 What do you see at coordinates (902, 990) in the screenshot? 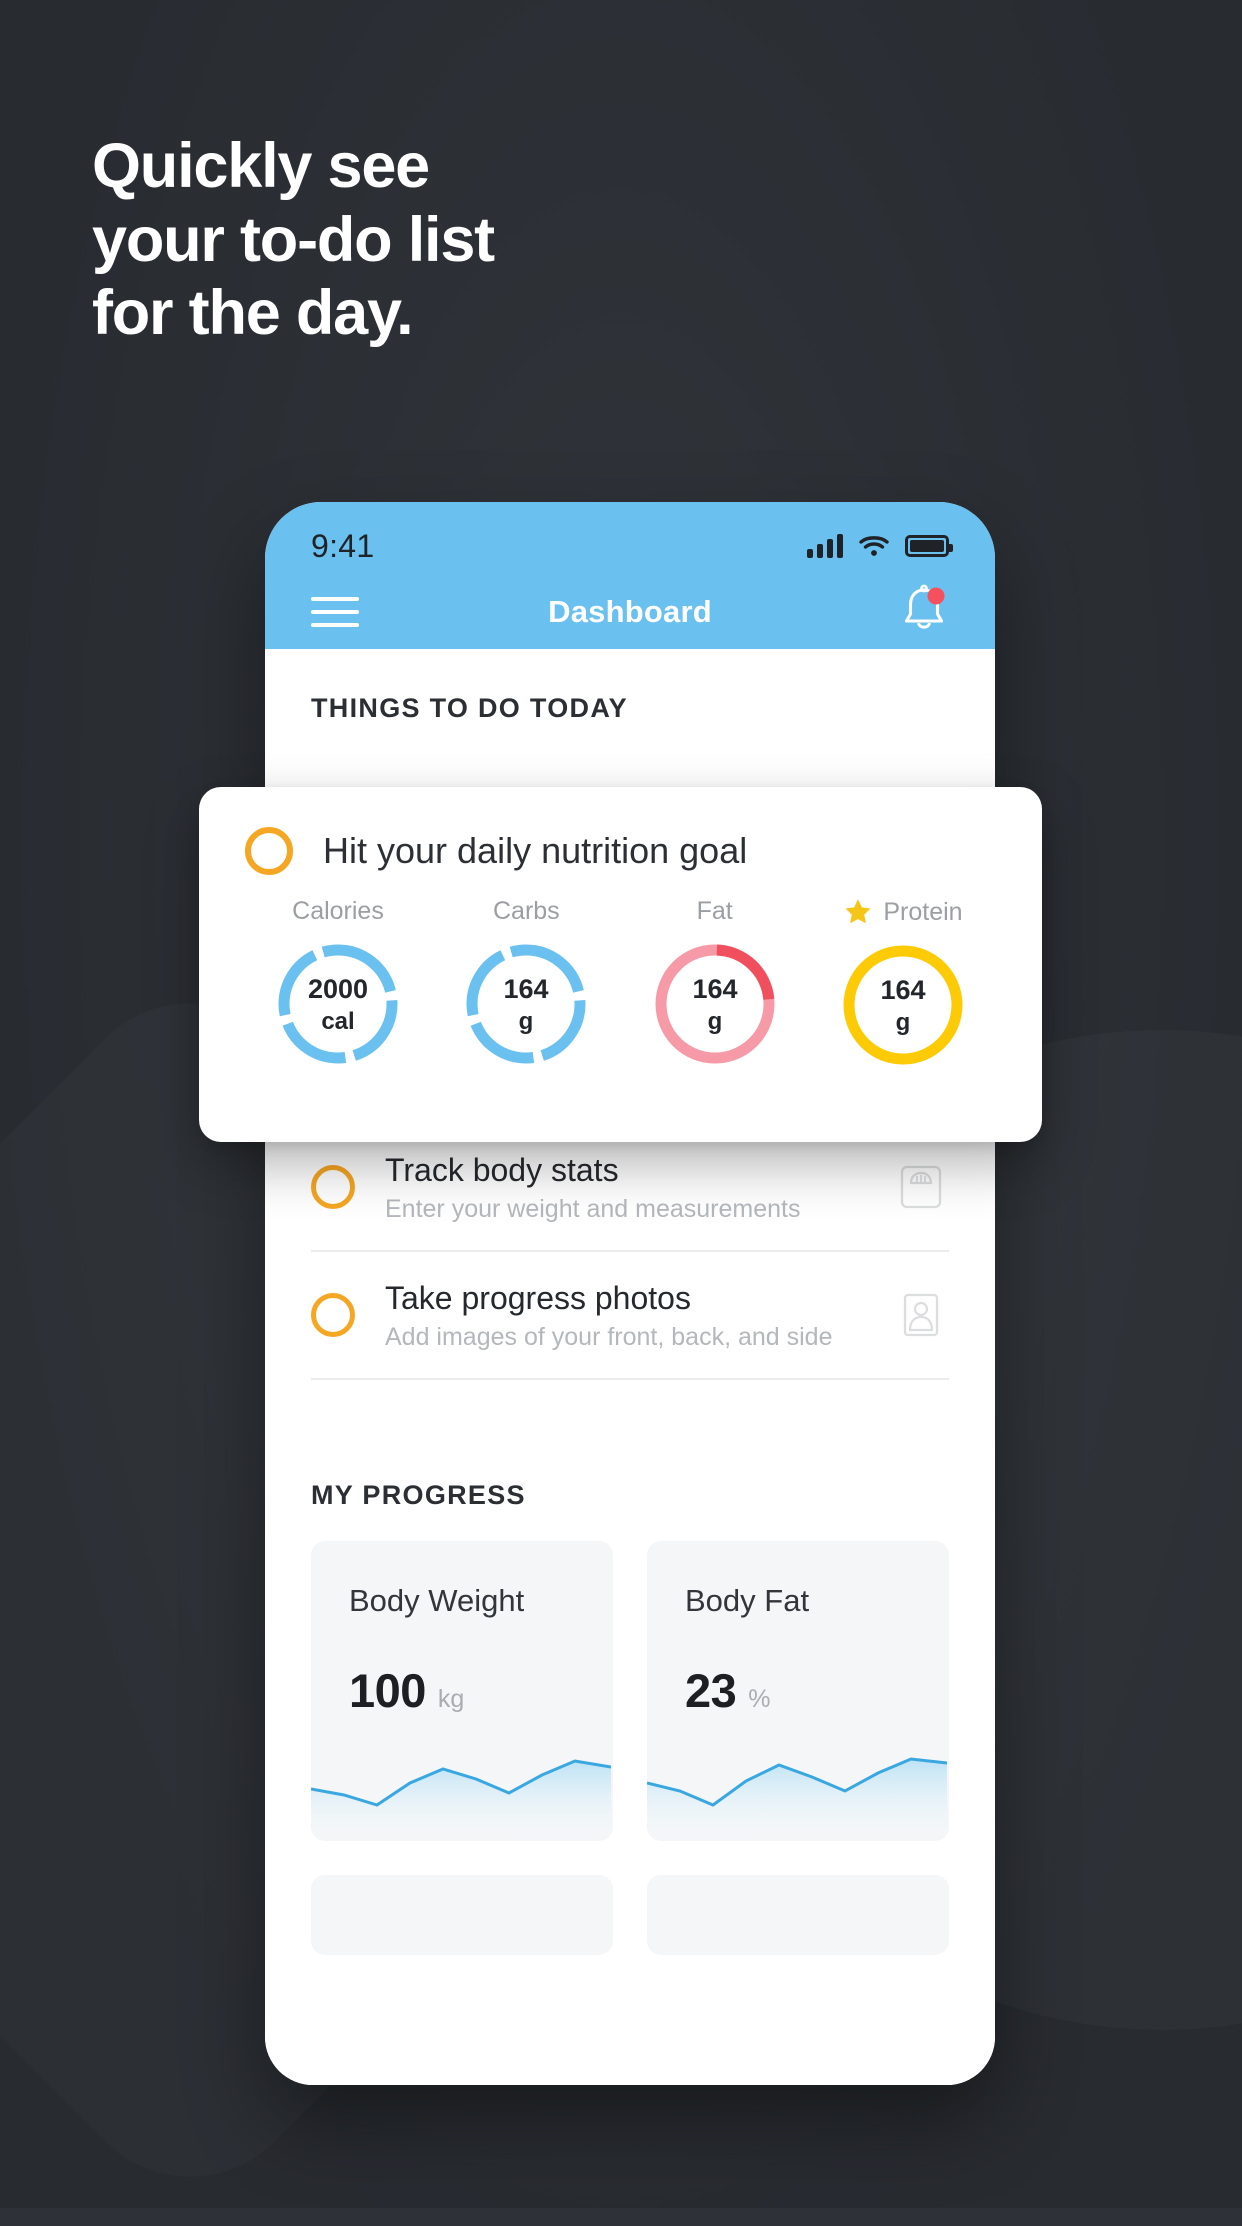
I see `protein-value: 164` at bounding box center [902, 990].